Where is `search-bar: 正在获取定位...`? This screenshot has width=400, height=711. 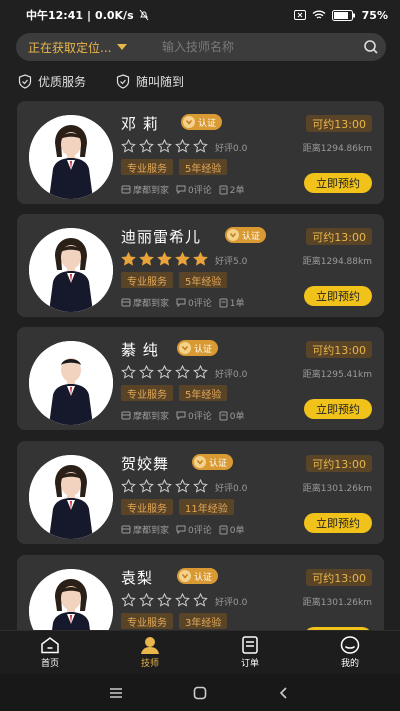 search-bar: 正在获取定位... is located at coordinates (201, 47).